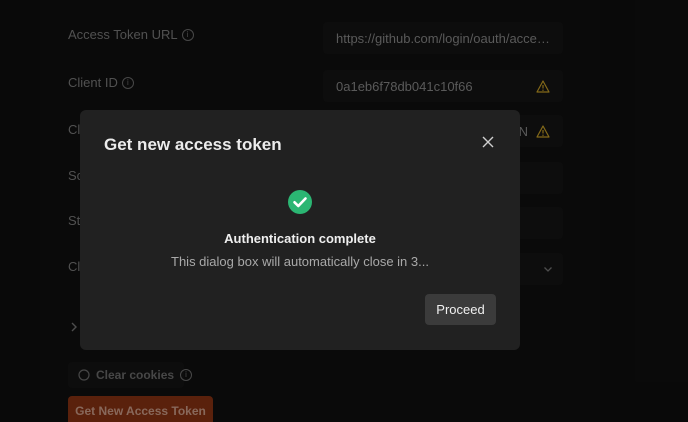 The height and width of the screenshot is (422, 688). Describe the element at coordinates (300, 238) in the screenshot. I see `status-title: Authentication complete` at that location.